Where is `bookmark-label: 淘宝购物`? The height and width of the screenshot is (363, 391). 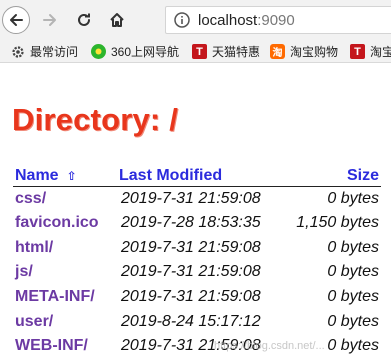 bookmark-label: 淘宝购物 is located at coordinates (314, 52).